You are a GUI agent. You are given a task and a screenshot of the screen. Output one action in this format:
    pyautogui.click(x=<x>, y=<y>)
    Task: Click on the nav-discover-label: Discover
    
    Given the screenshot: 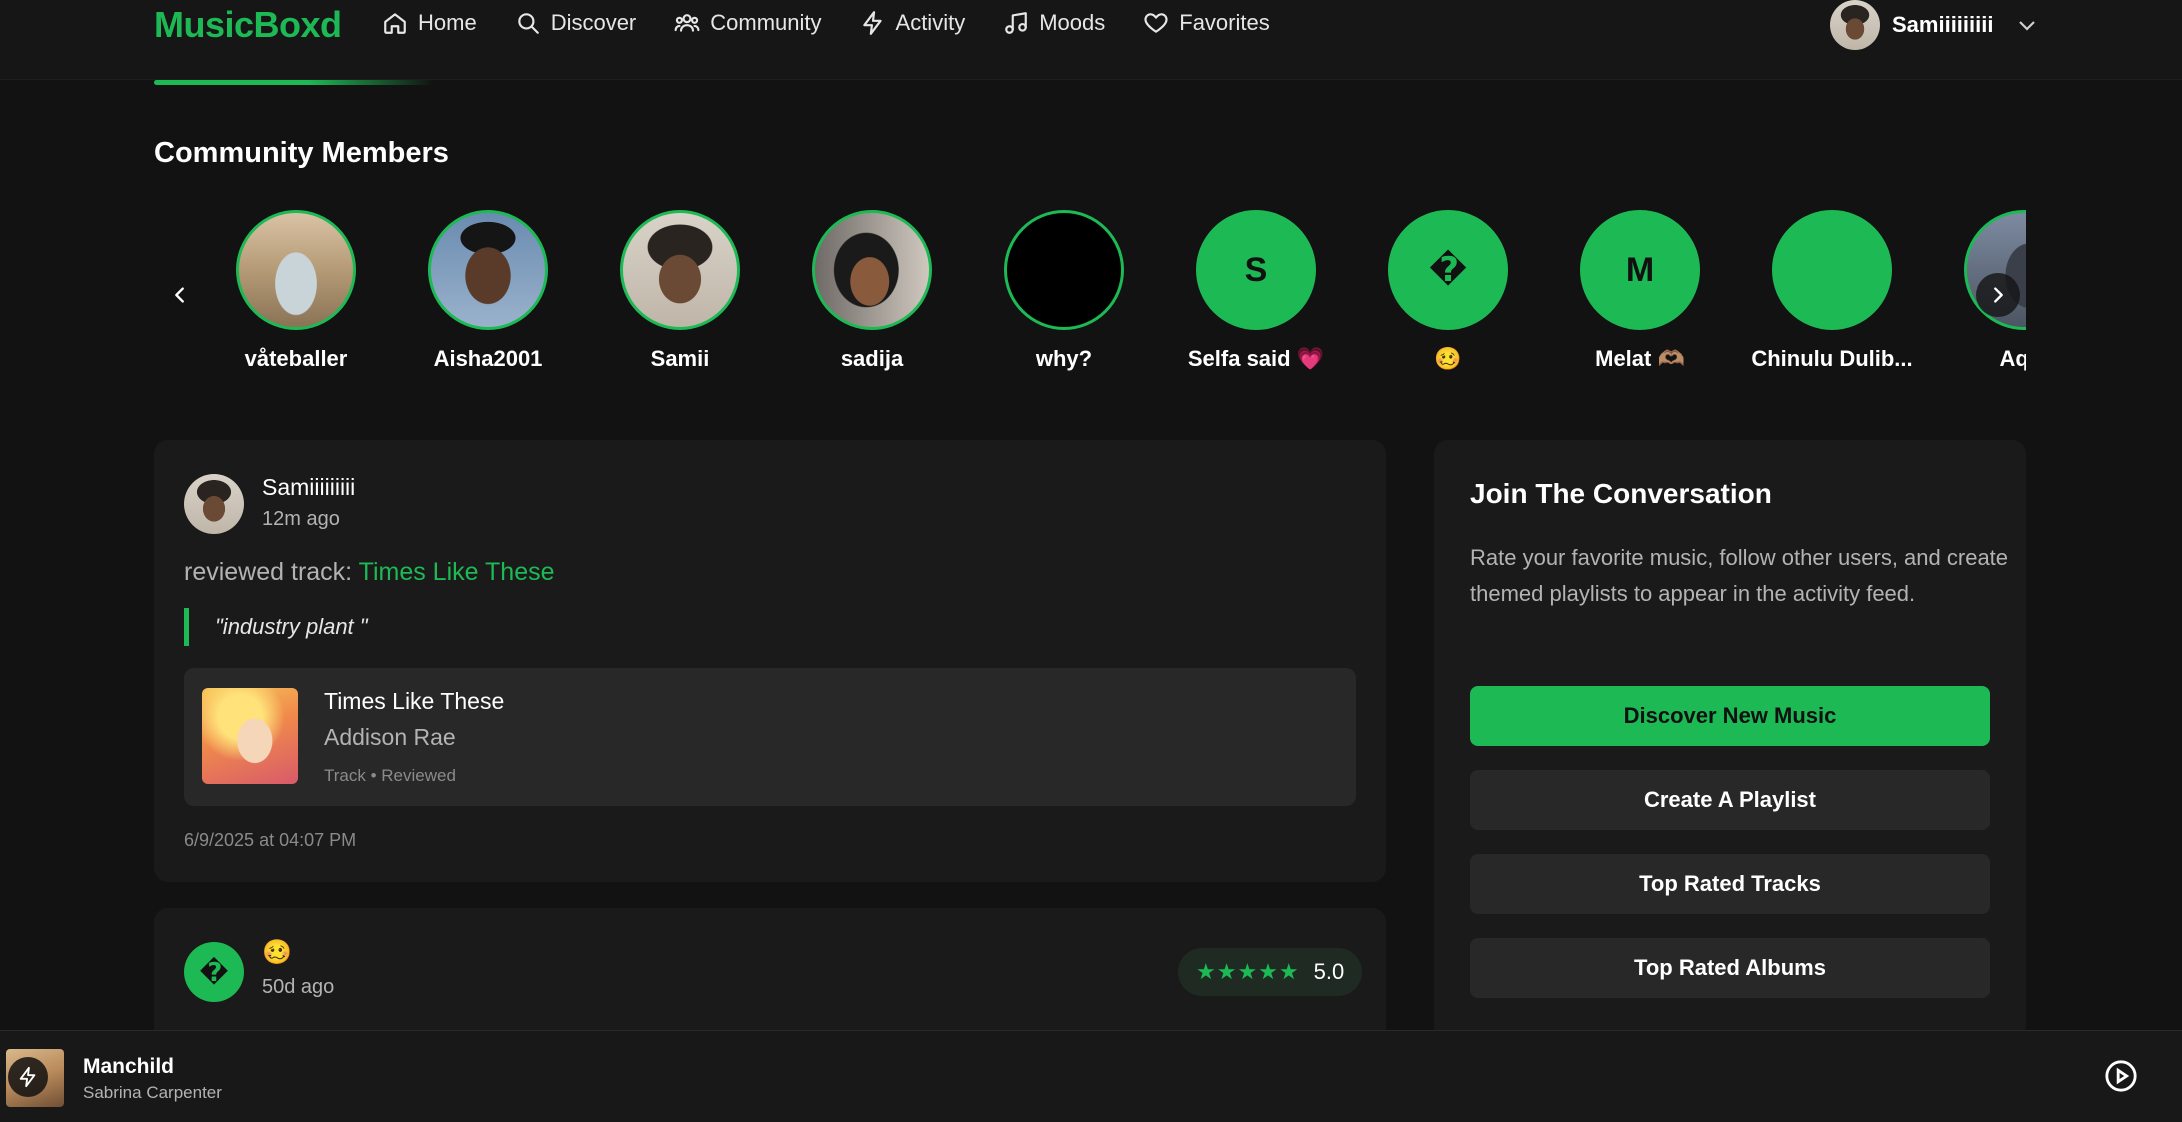 What is the action you would take?
    pyautogui.click(x=593, y=22)
    